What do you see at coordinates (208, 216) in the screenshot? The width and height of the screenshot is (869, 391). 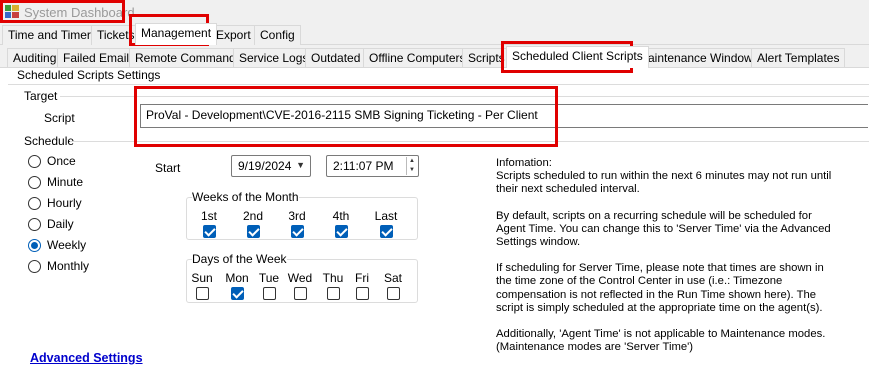 I see `week-1st-label: 1st` at bounding box center [208, 216].